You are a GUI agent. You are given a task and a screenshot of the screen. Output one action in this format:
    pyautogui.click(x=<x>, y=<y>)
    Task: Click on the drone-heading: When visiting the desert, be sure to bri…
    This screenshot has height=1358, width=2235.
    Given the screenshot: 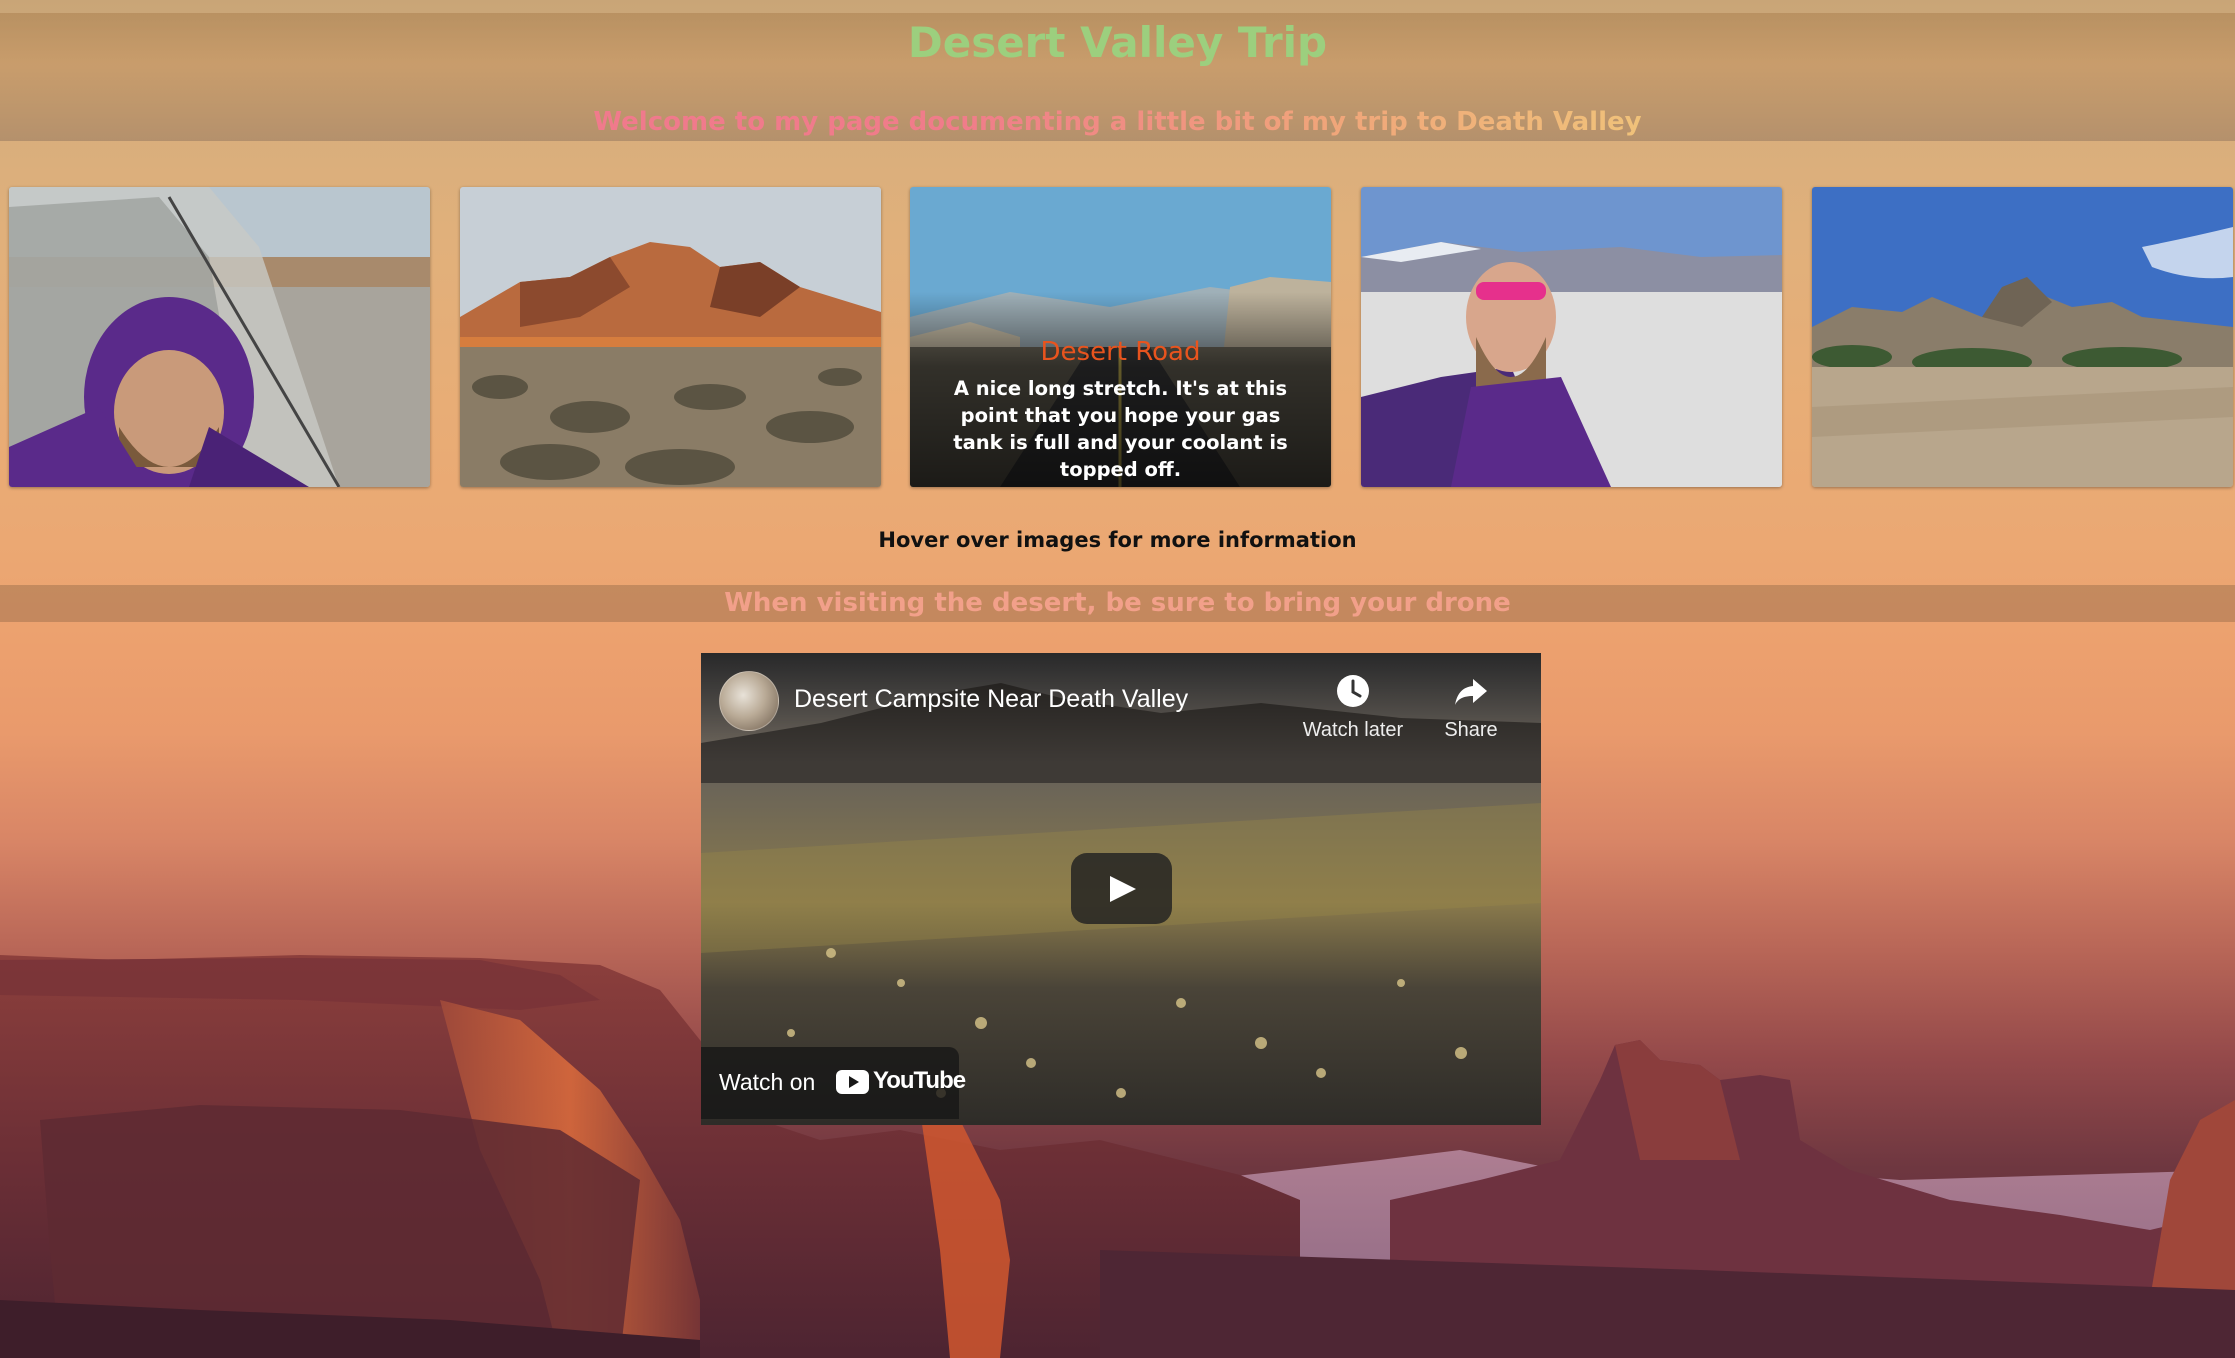 What is the action you would take?
    pyautogui.click(x=1117, y=603)
    